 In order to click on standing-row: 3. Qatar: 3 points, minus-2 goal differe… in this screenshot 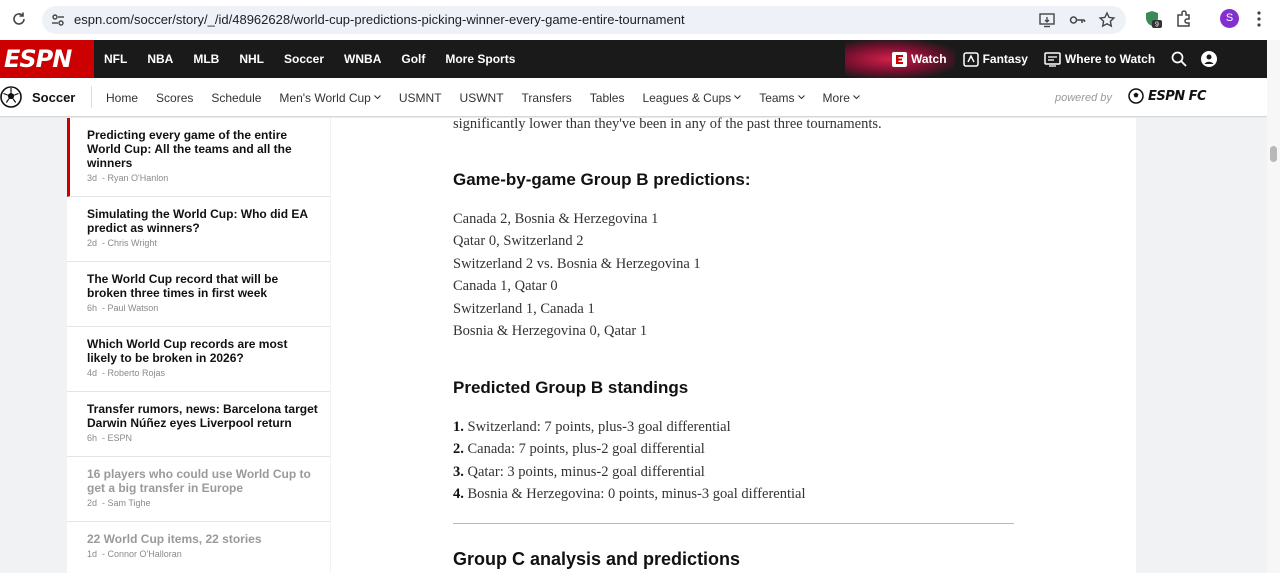, I will do `click(579, 472)`.